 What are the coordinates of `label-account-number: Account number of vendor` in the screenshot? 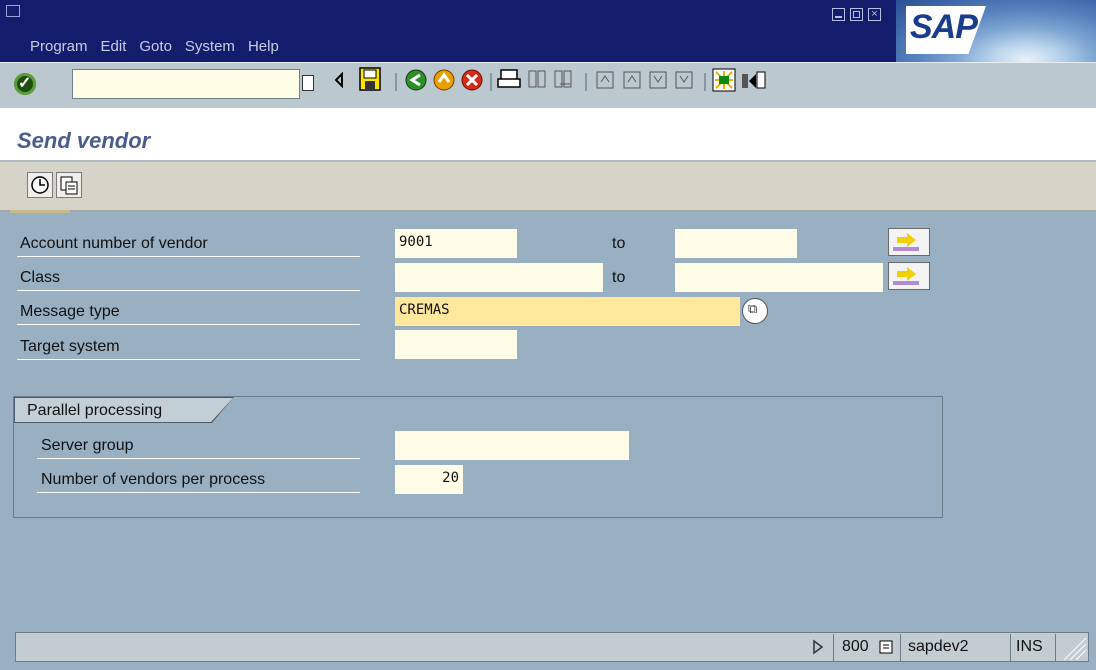 It's located at (114, 243).